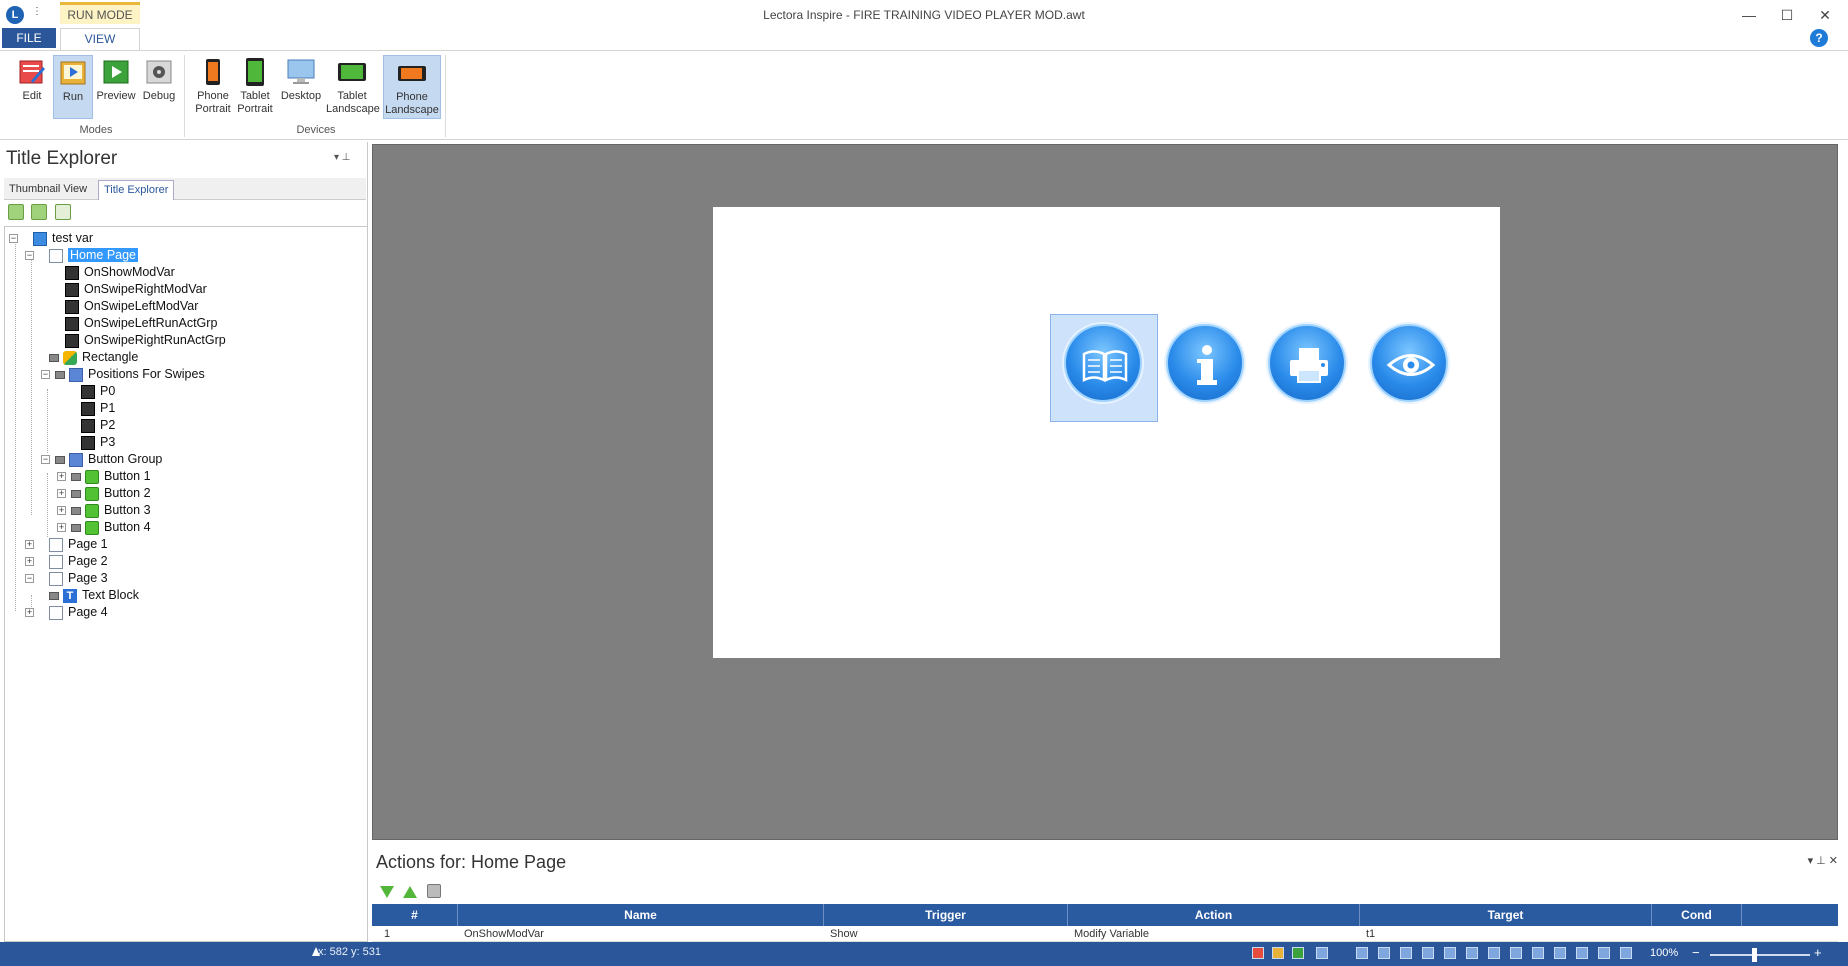 Image resolution: width=1848 pixels, height=966 pixels. What do you see at coordinates (104, 476) in the screenshot?
I see `tree-node-button: + Button 1` at bounding box center [104, 476].